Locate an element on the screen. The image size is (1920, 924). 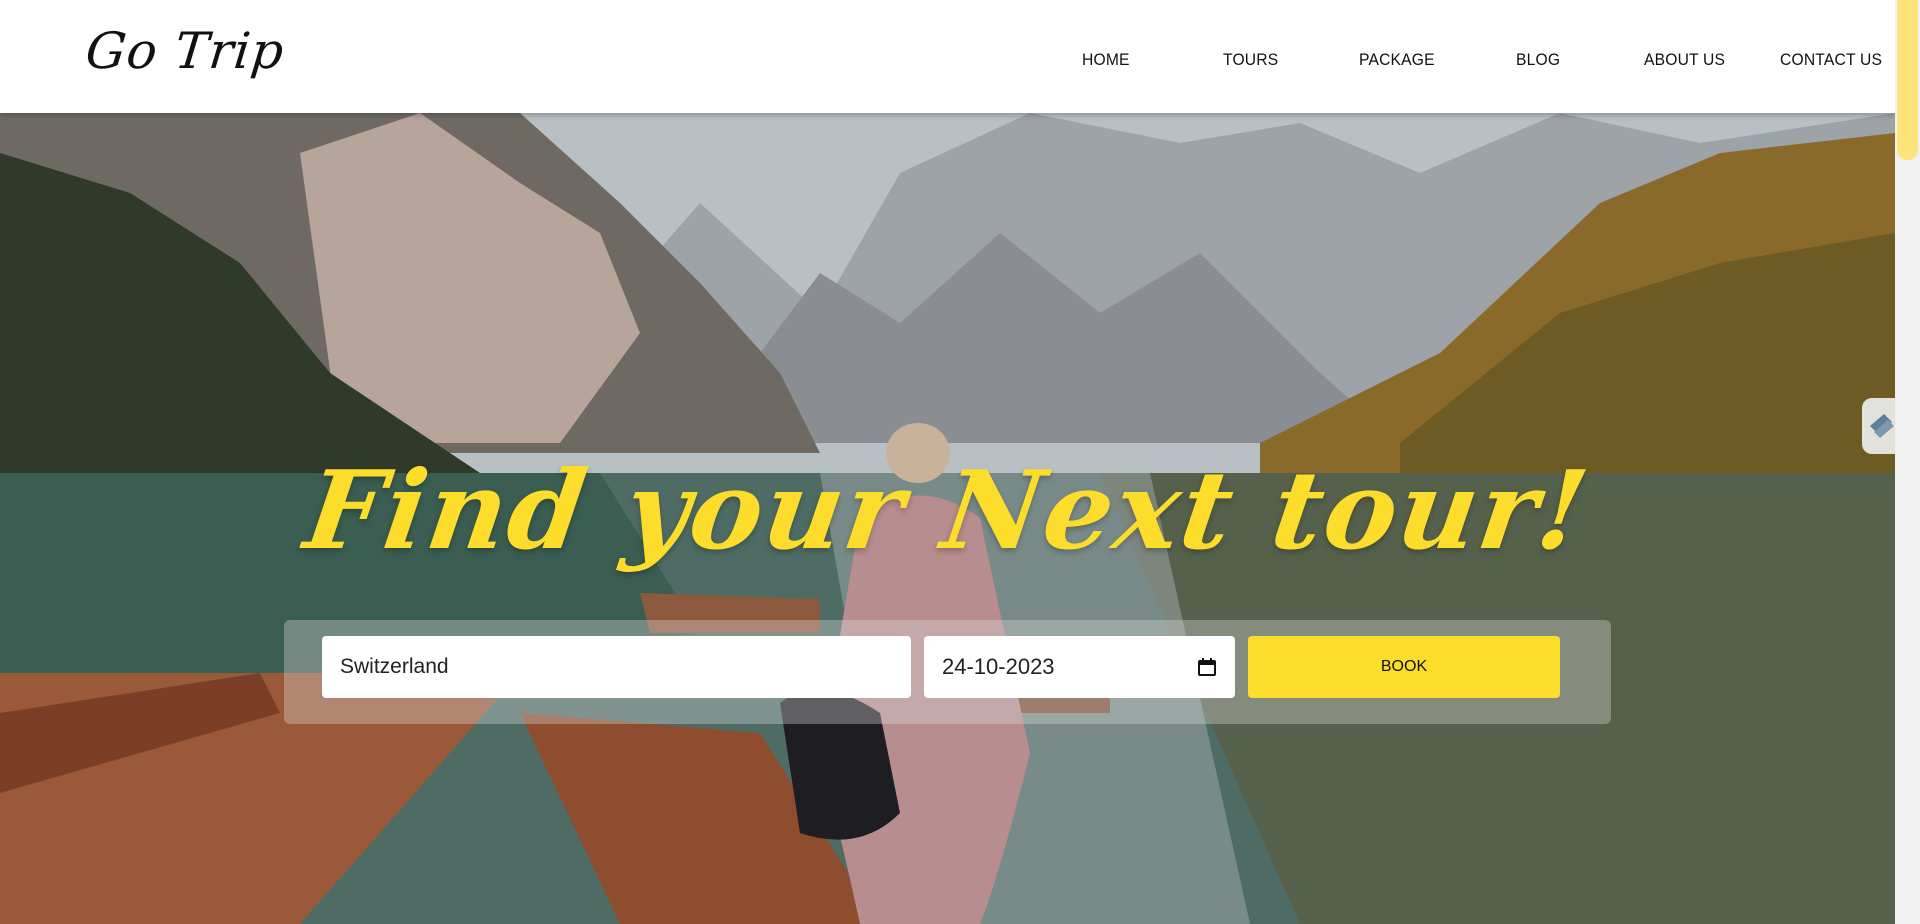
destination-input is located at coordinates (616, 667).